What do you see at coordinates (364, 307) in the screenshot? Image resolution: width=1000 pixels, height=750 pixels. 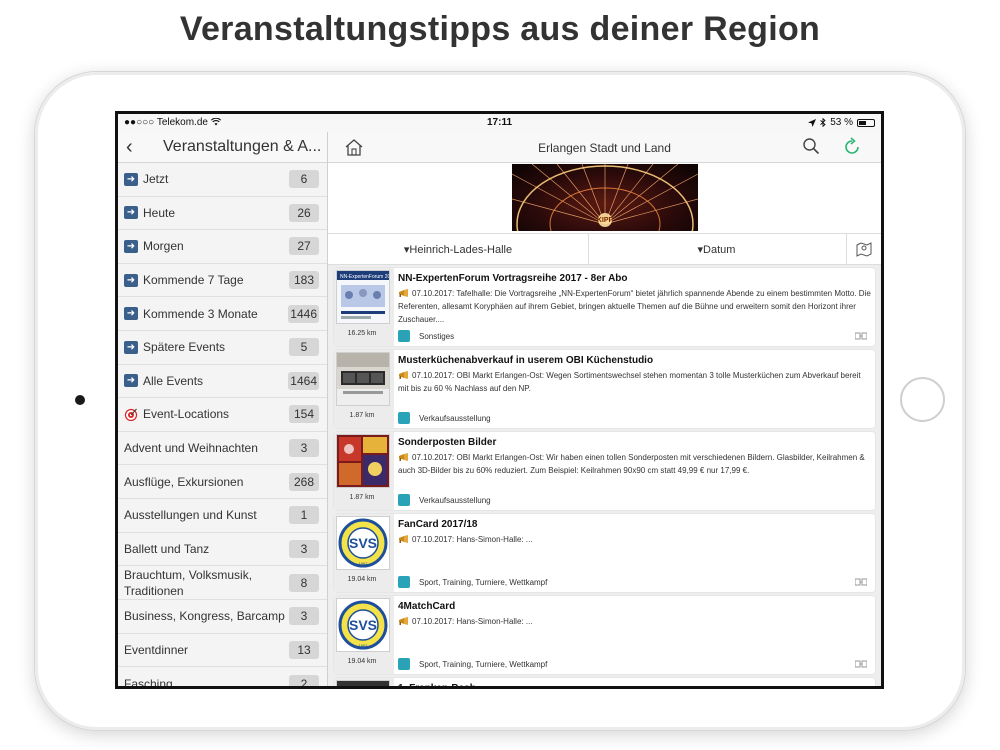 I see `event-thumb-area: NN-ExpertenForum 2017 16.25 km` at bounding box center [364, 307].